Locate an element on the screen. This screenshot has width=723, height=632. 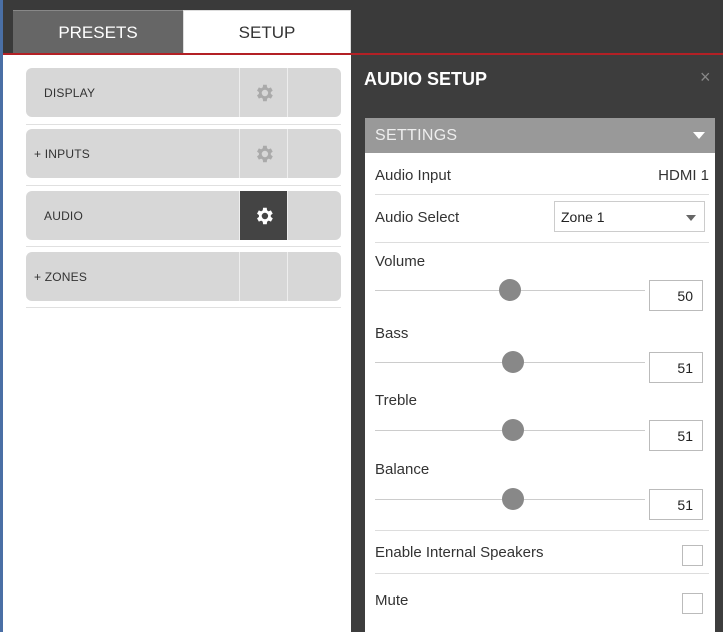
volume-value: 50 is located at coordinates (685, 296).